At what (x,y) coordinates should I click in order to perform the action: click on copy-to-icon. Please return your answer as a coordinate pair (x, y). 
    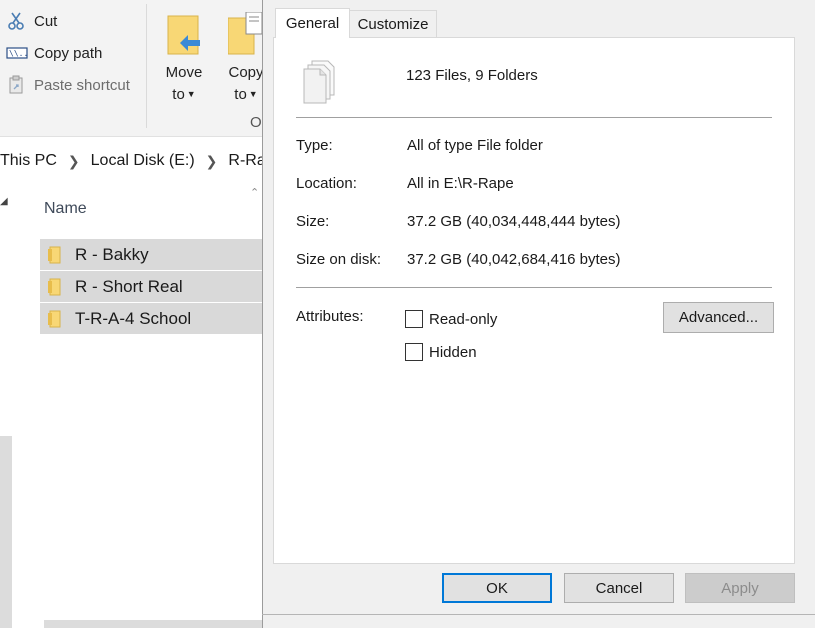
    Looking at the image, I should click on (245, 33).